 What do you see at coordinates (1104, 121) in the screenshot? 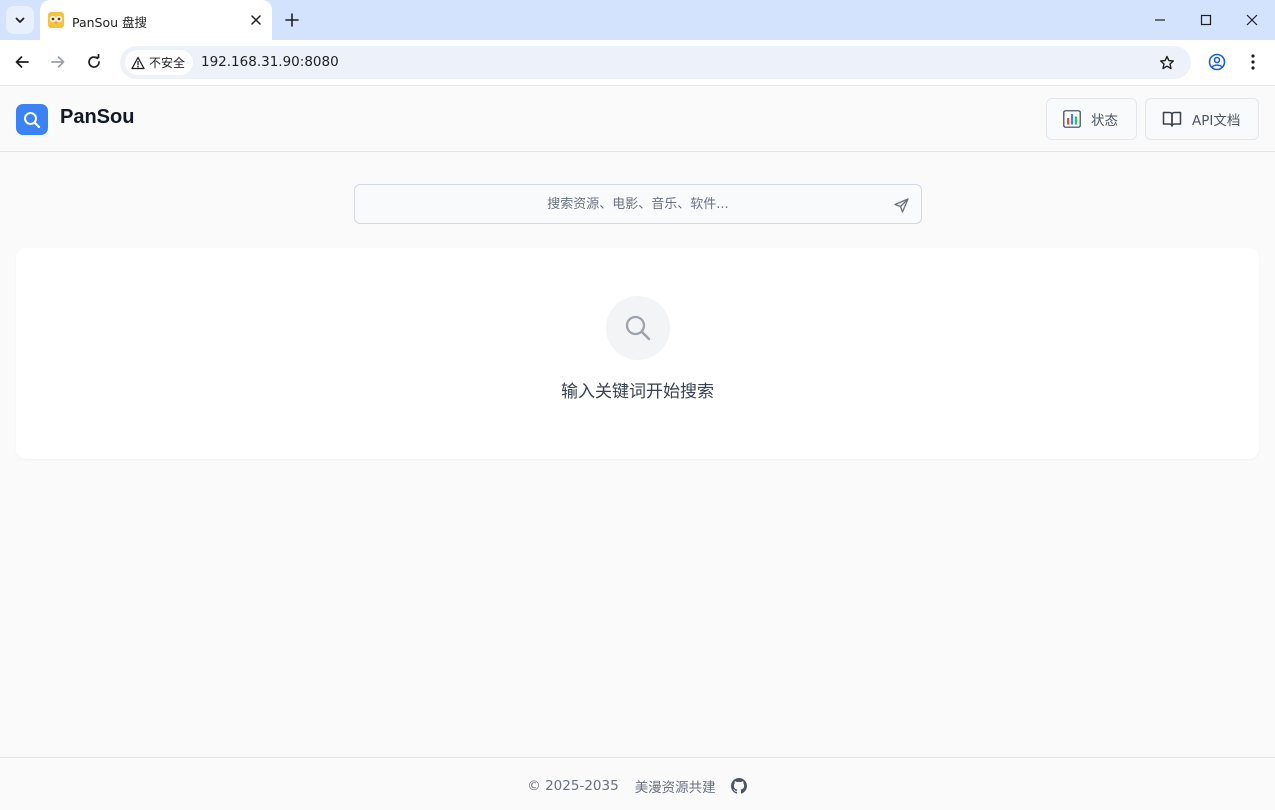
I see `status-button-label: 状态` at bounding box center [1104, 121].